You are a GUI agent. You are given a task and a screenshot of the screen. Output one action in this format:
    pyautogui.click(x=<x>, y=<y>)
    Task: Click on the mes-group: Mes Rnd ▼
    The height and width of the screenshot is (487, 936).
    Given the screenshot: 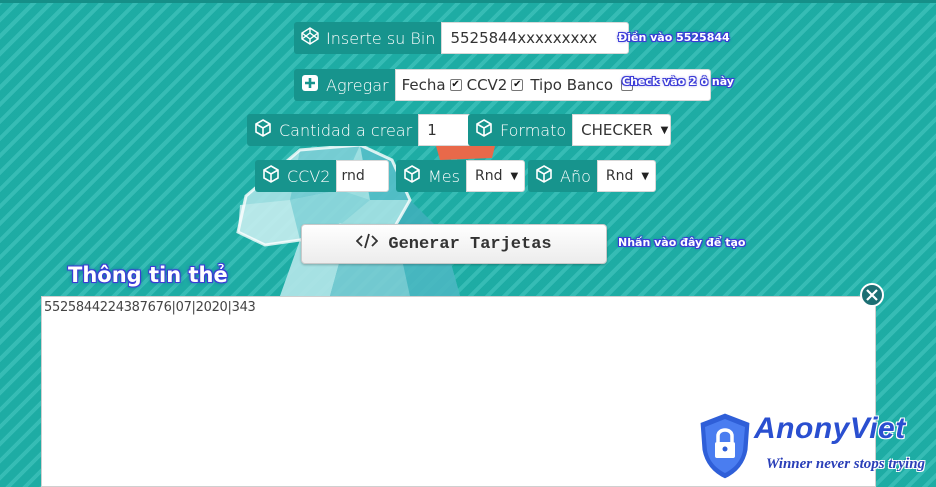 What is the action you would take?
    pyautogui.click(x=460, y=176)
    